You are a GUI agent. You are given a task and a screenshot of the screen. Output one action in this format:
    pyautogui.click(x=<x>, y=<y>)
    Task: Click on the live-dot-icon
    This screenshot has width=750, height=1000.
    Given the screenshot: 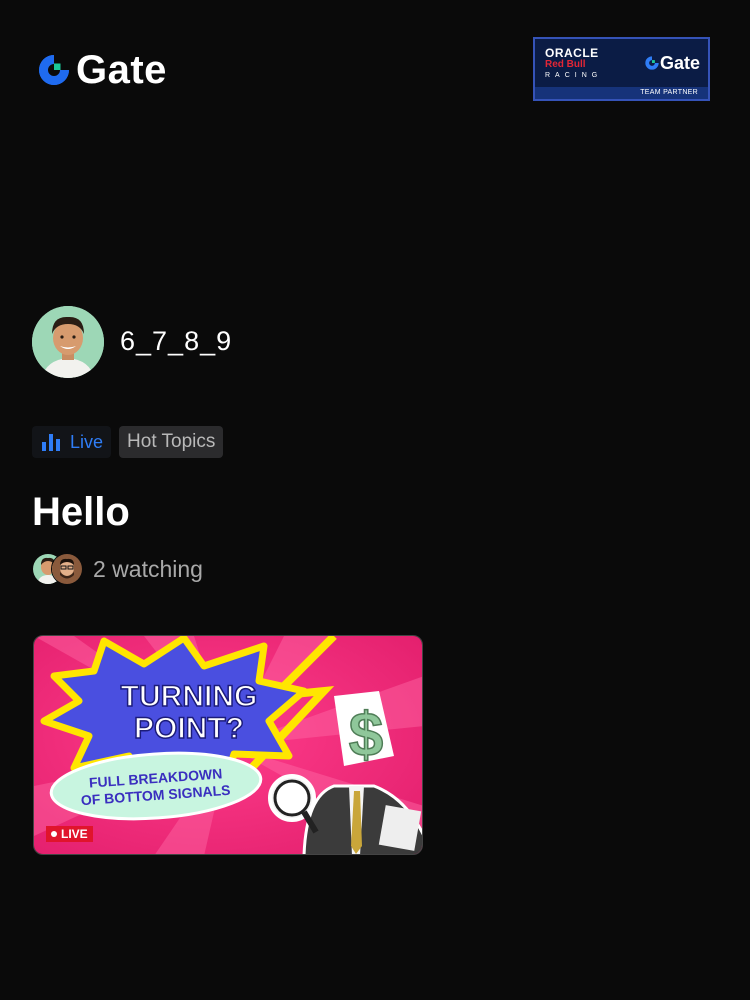 What is the action you would take?
    pyautogui.click(x=54, y=834)
    